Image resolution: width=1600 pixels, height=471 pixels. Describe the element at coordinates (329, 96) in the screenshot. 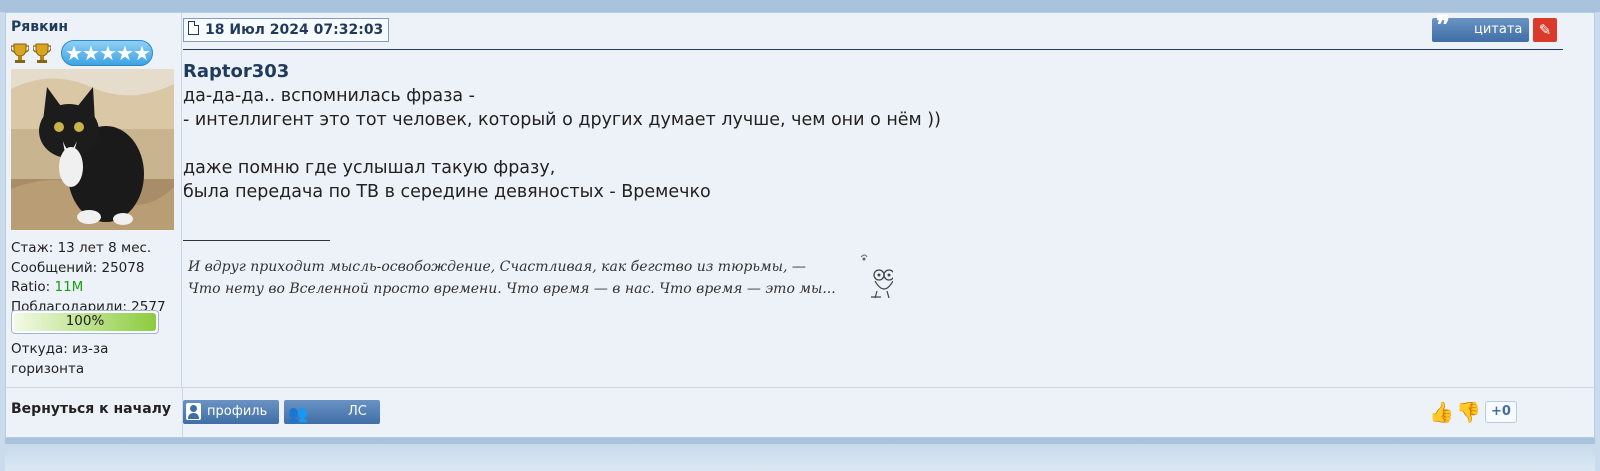

I see `post-line: да-да-да.. вспомнилась фраза -` at that location.